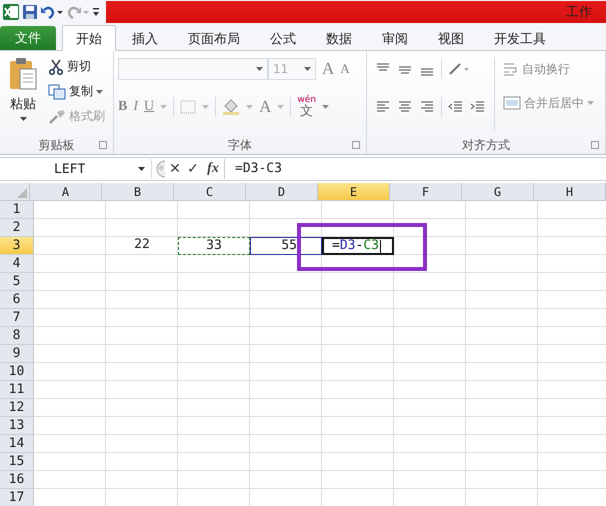 The width and height of the screenshot is (606, 506). What do you see at coordinates (579, 12) in the screenshot?
I see `window-title: 工作` at bounding box center [579, 12].